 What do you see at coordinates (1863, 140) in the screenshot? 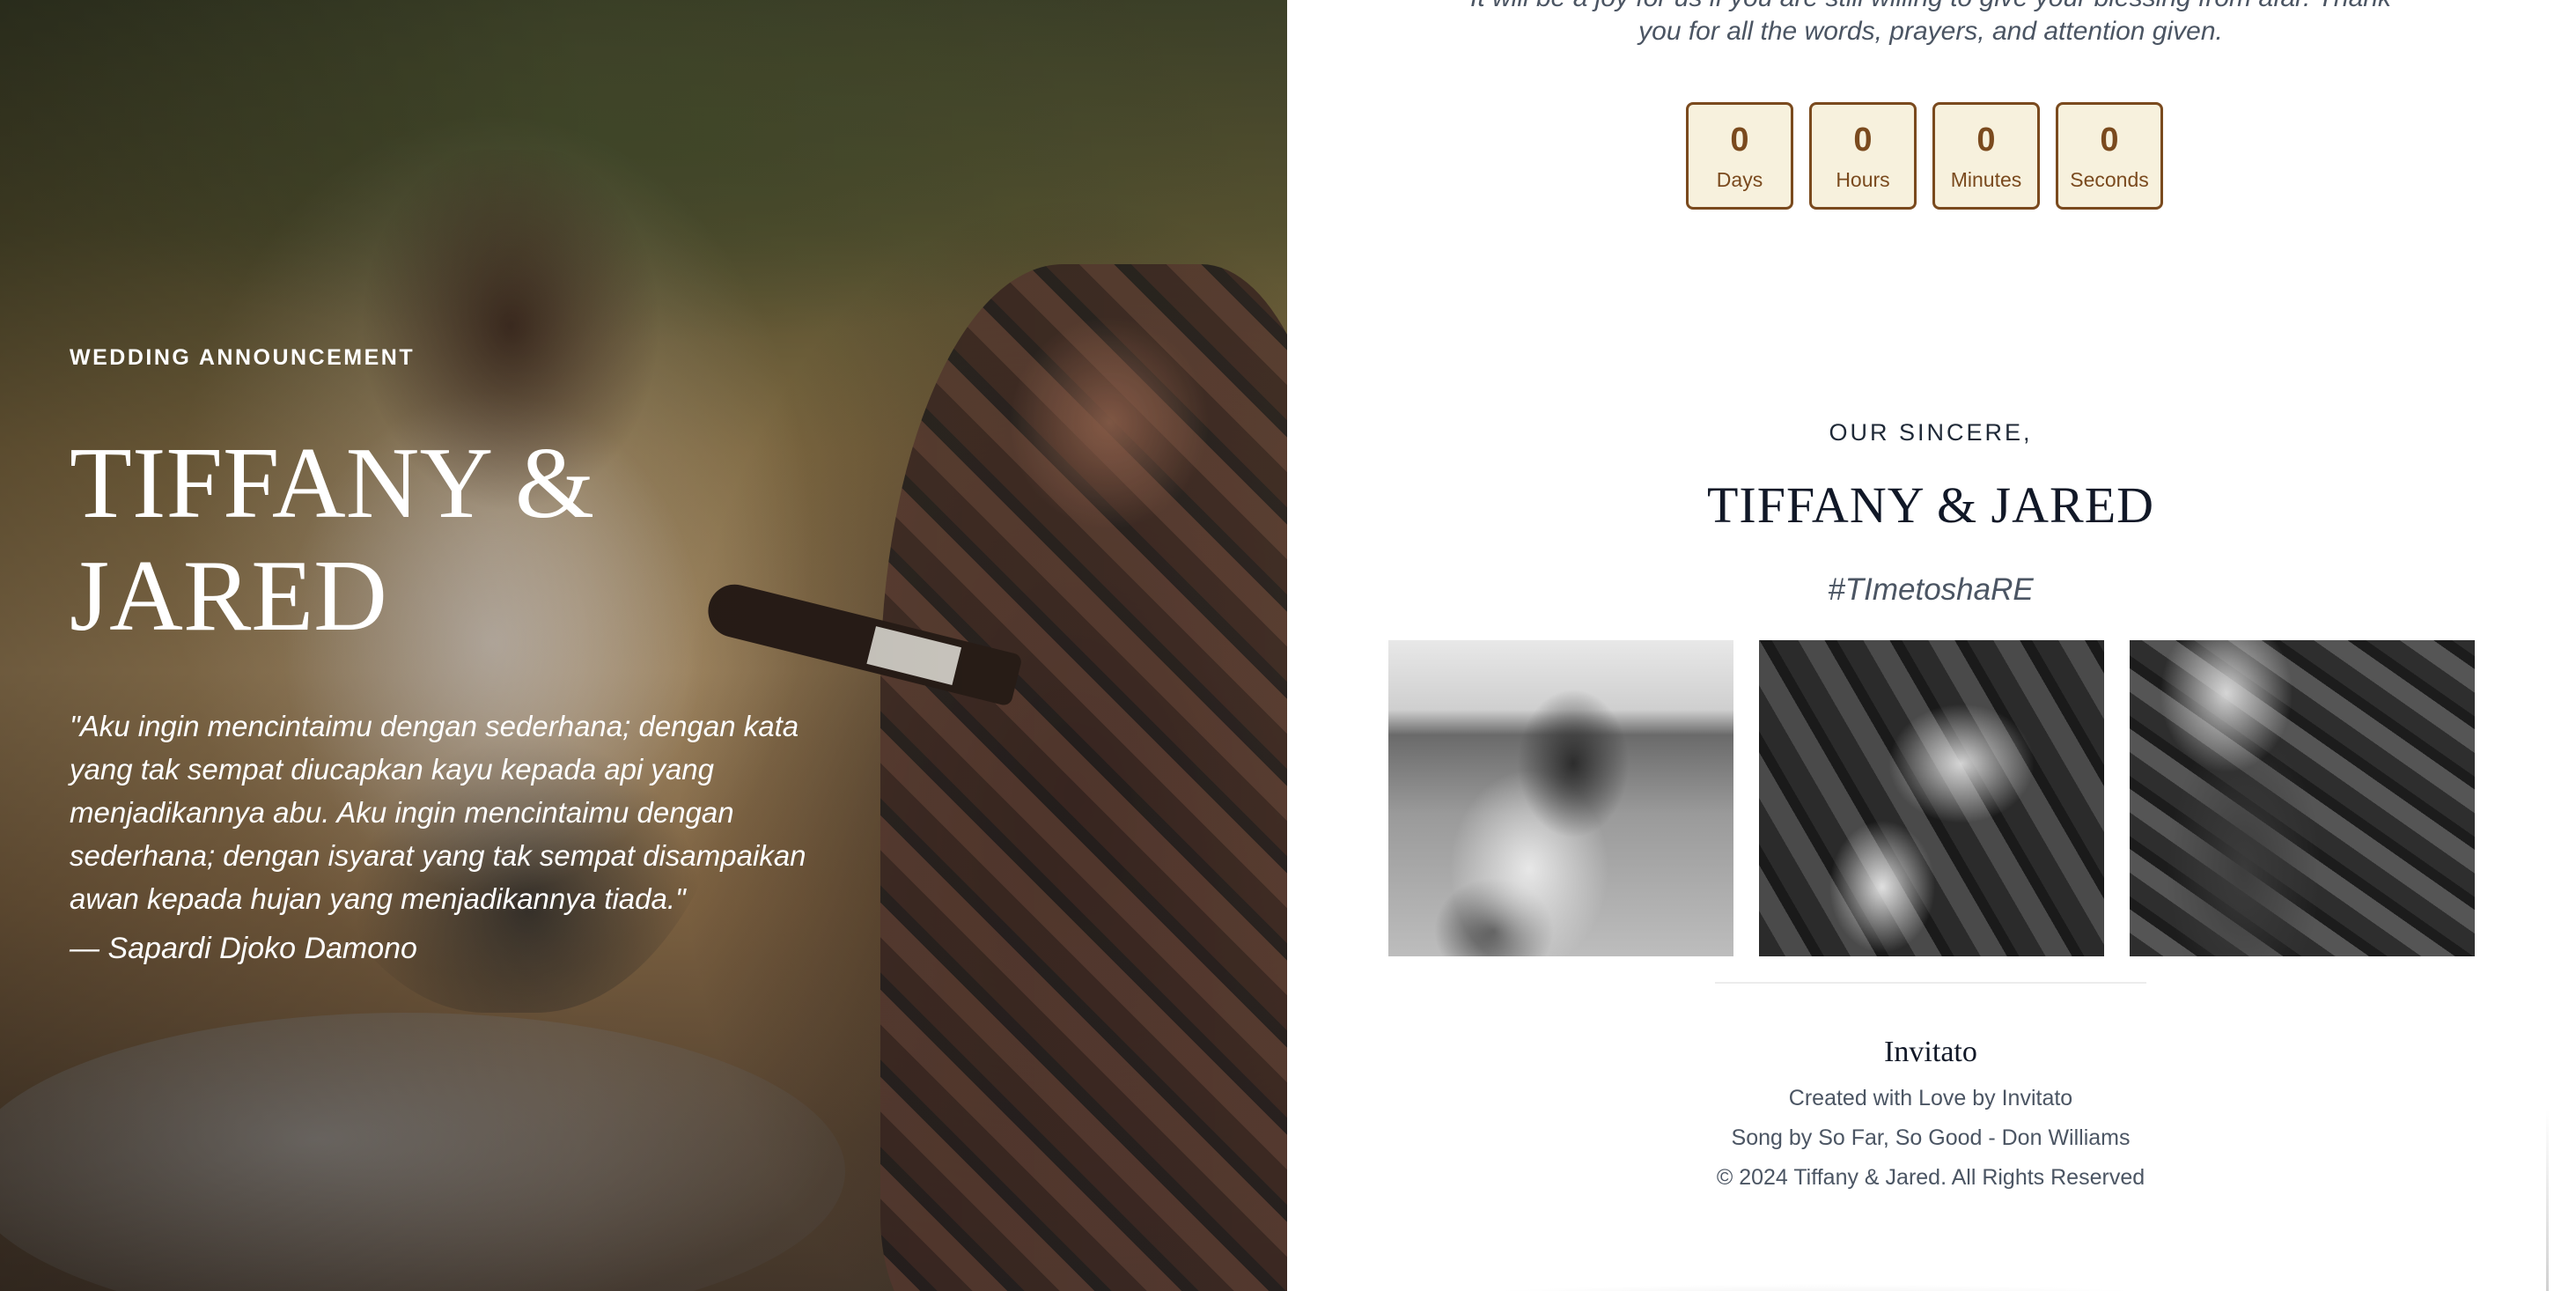
I see `countdown-hours-value: 0` at bounding box center [1863, 140].